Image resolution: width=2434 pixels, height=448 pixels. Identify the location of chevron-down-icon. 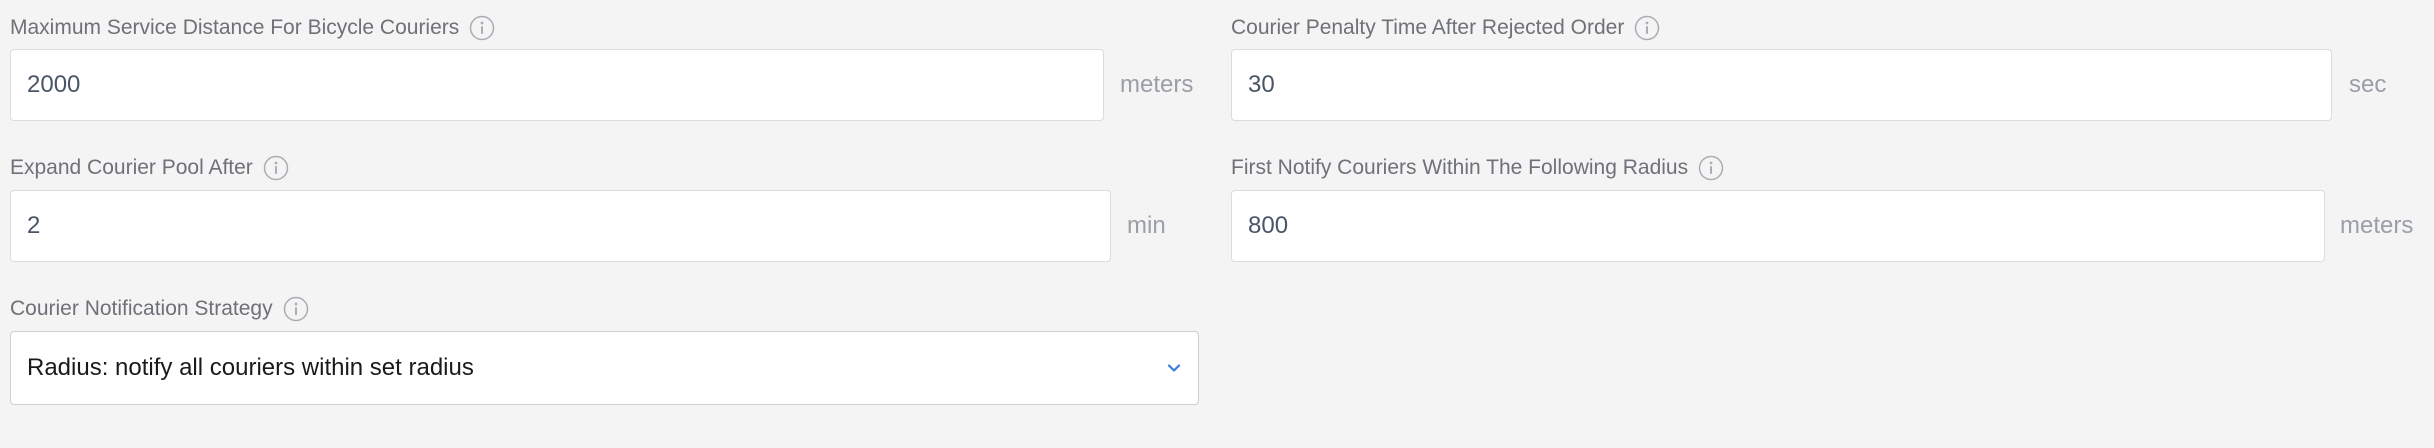
(1174, 368).